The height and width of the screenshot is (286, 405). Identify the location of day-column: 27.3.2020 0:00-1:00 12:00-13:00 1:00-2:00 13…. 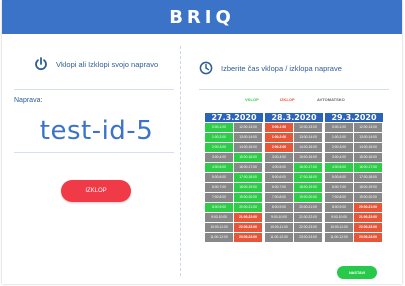
(234, 178).